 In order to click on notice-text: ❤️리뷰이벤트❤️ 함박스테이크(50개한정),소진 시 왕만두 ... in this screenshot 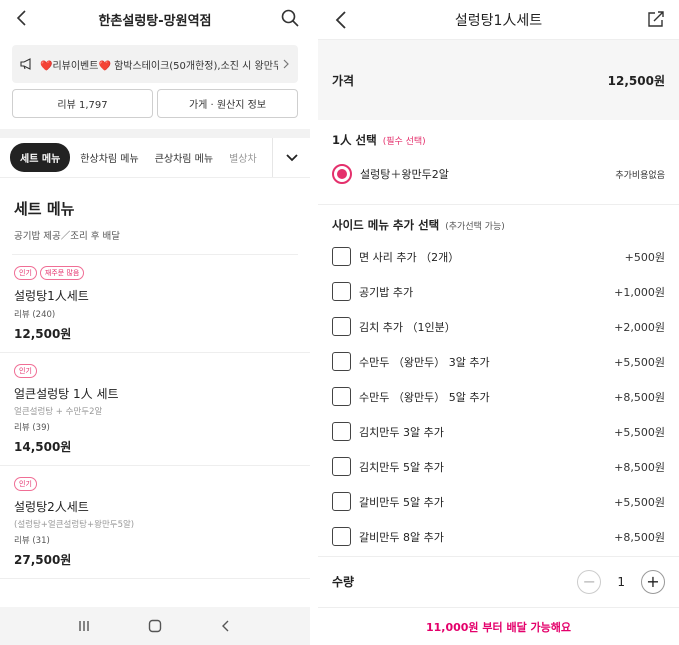, I will do `click(159, 66)`.